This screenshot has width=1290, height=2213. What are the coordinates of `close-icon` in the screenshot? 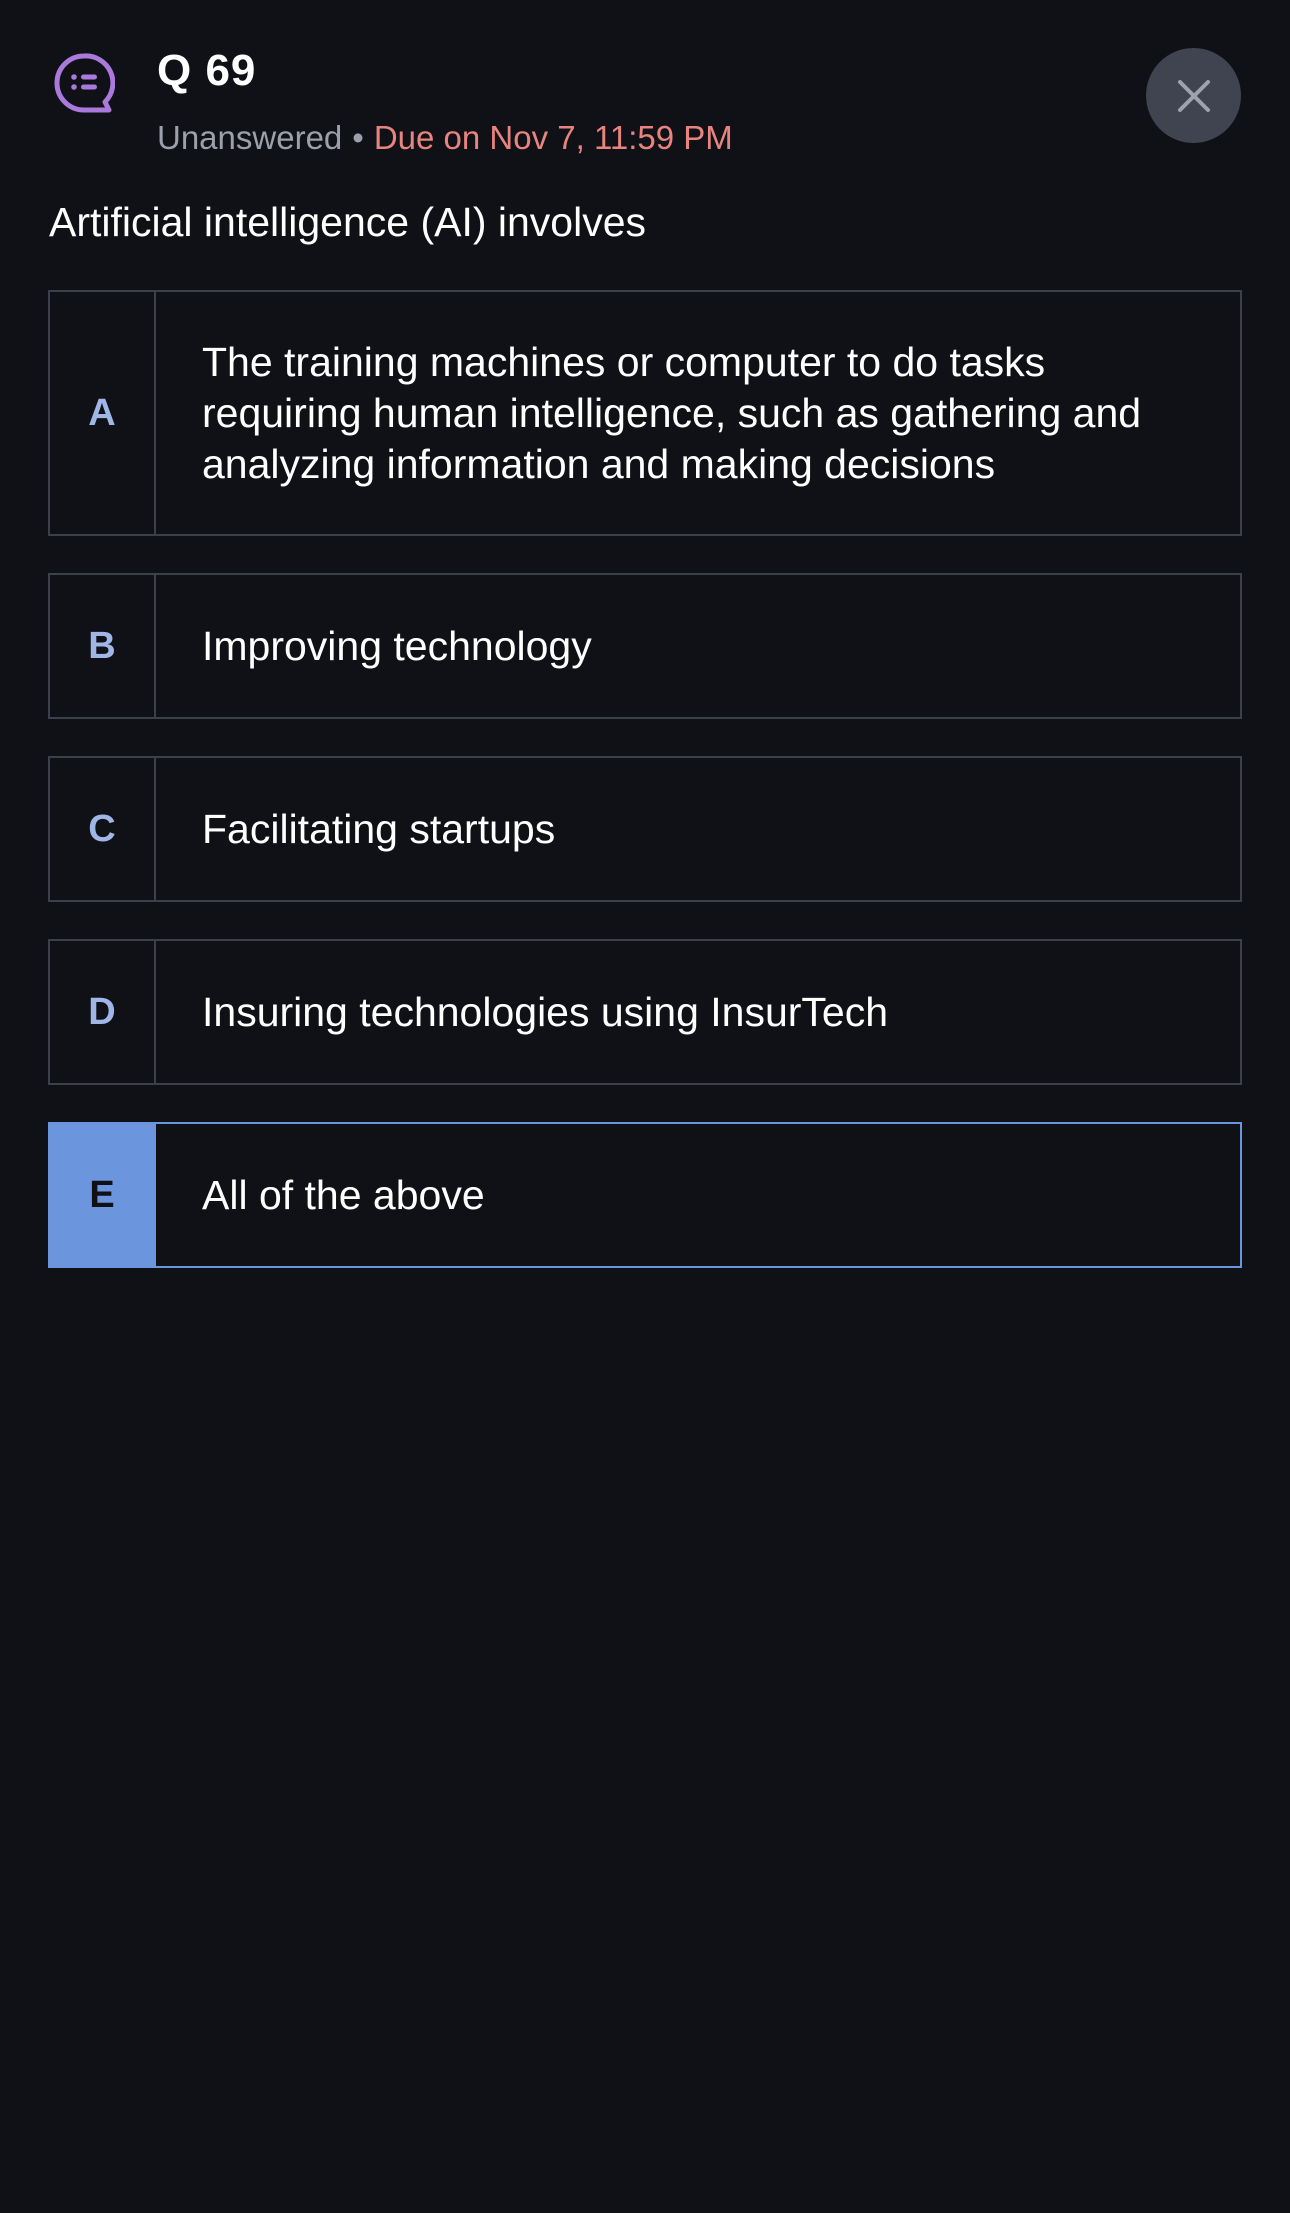 It's located at (1194, 96).